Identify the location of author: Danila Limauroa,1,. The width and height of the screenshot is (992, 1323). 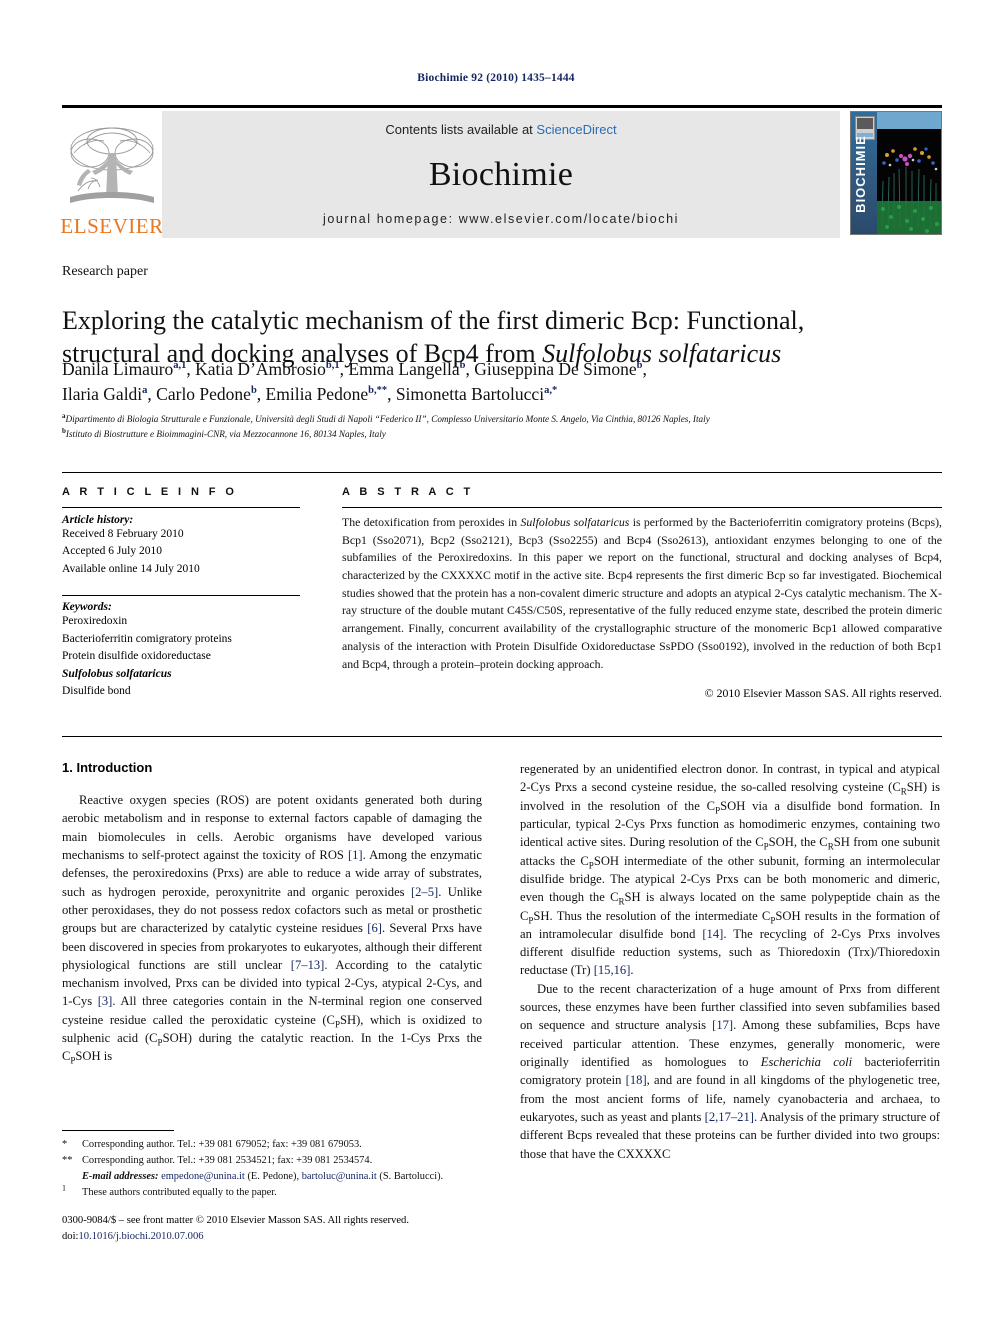
(128, 369).